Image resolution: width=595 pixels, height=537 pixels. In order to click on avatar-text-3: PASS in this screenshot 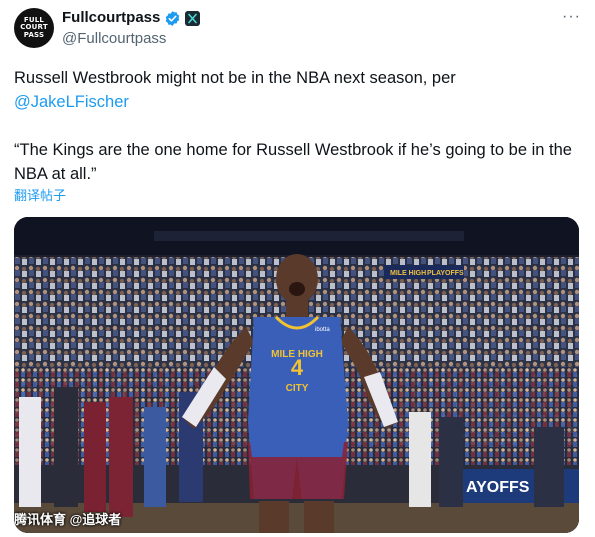, I will do `click(34, 34)`.